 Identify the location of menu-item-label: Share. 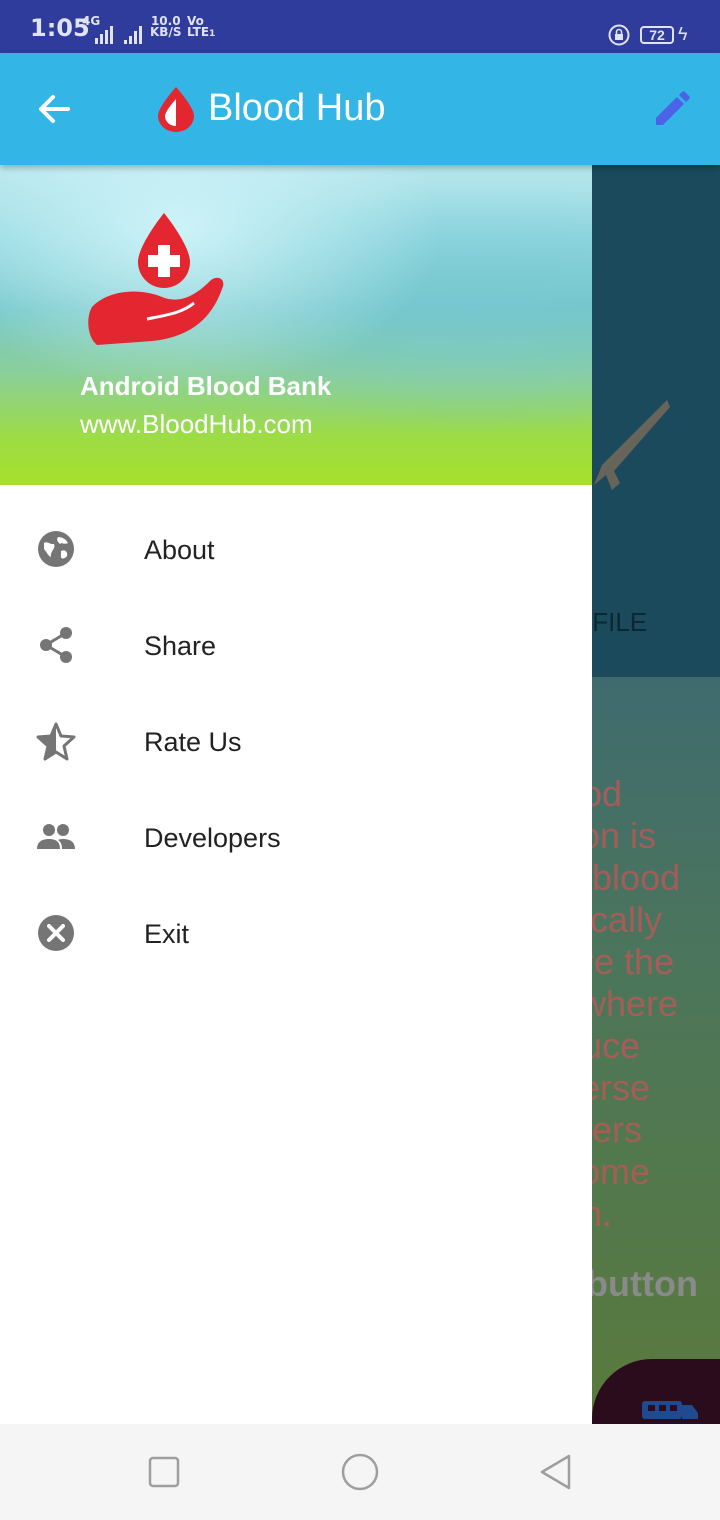
(180, 646).